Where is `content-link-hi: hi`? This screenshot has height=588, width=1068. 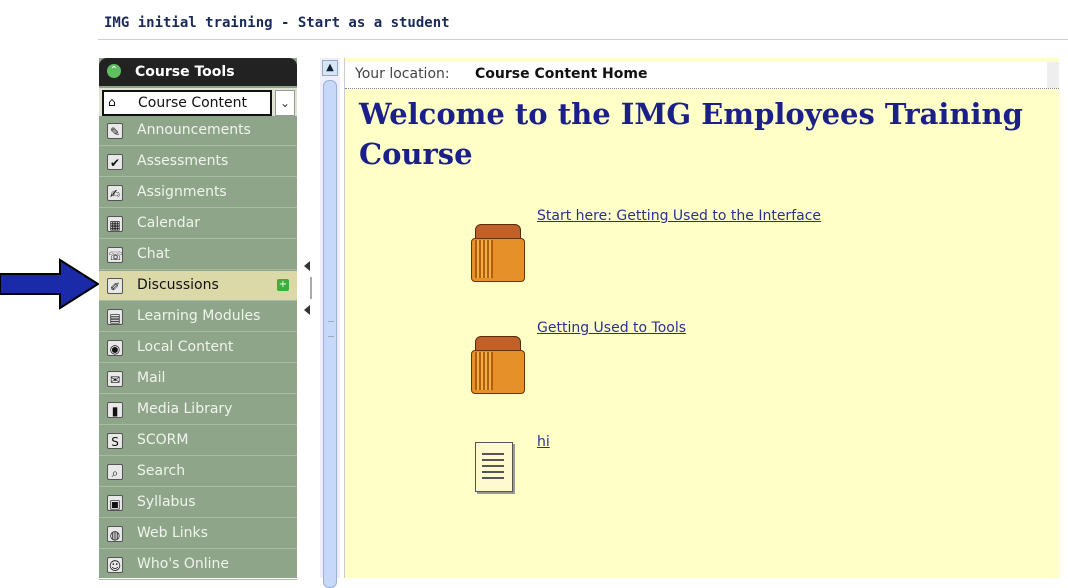 content-link-hi: hi is located at coordinates (543, 442).